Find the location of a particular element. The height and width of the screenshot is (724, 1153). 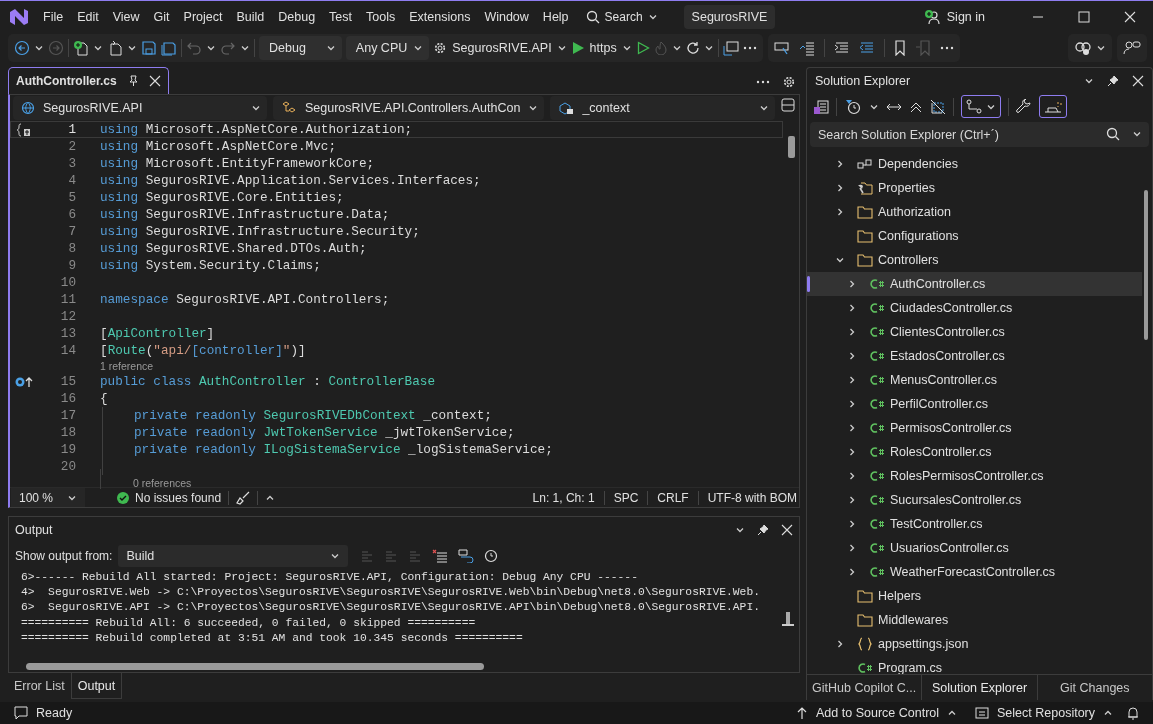

search-button: Search is located at coordinates (621, 17).